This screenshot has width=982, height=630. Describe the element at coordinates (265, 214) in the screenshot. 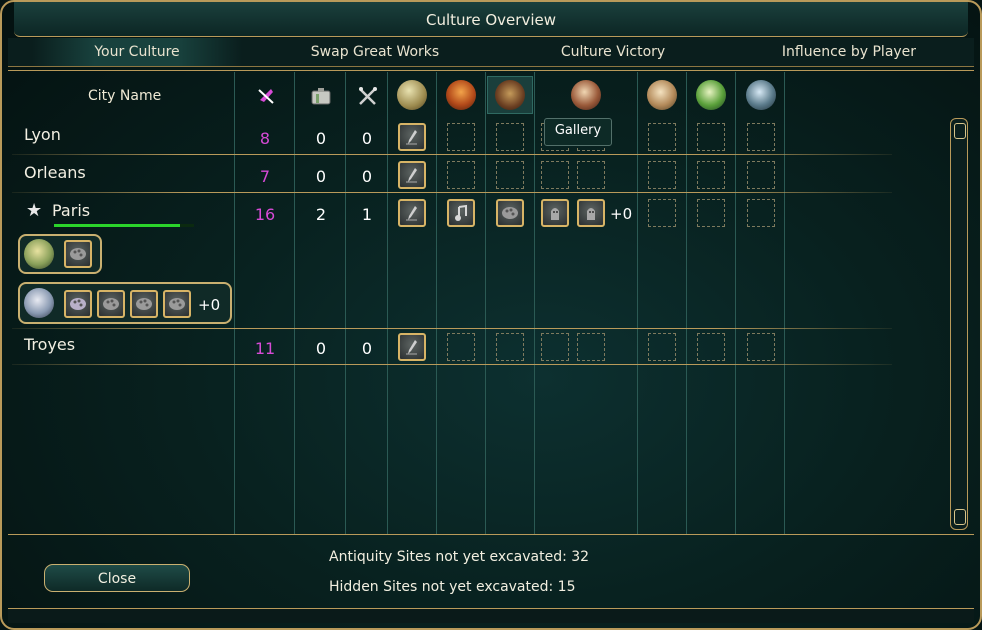

I see `tourism-value: 16` at that location.